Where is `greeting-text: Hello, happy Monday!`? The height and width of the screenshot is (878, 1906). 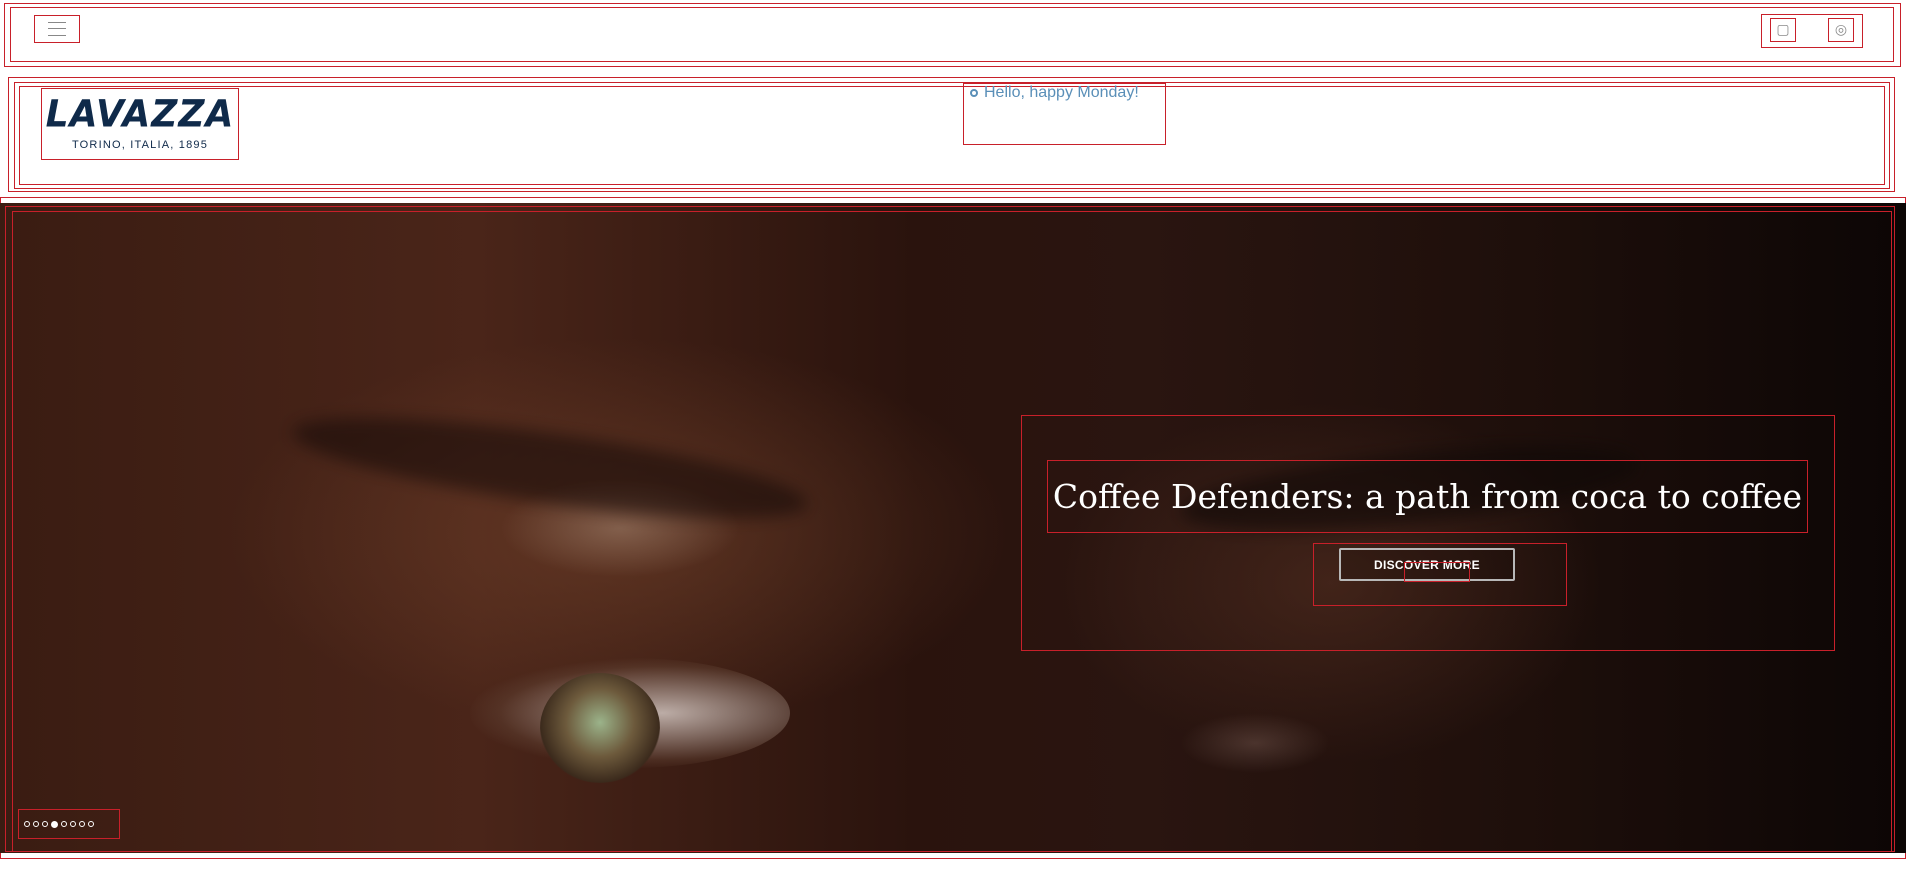
greeting-text: Hello, happy Monday! is located at coordinates (1061, 92).